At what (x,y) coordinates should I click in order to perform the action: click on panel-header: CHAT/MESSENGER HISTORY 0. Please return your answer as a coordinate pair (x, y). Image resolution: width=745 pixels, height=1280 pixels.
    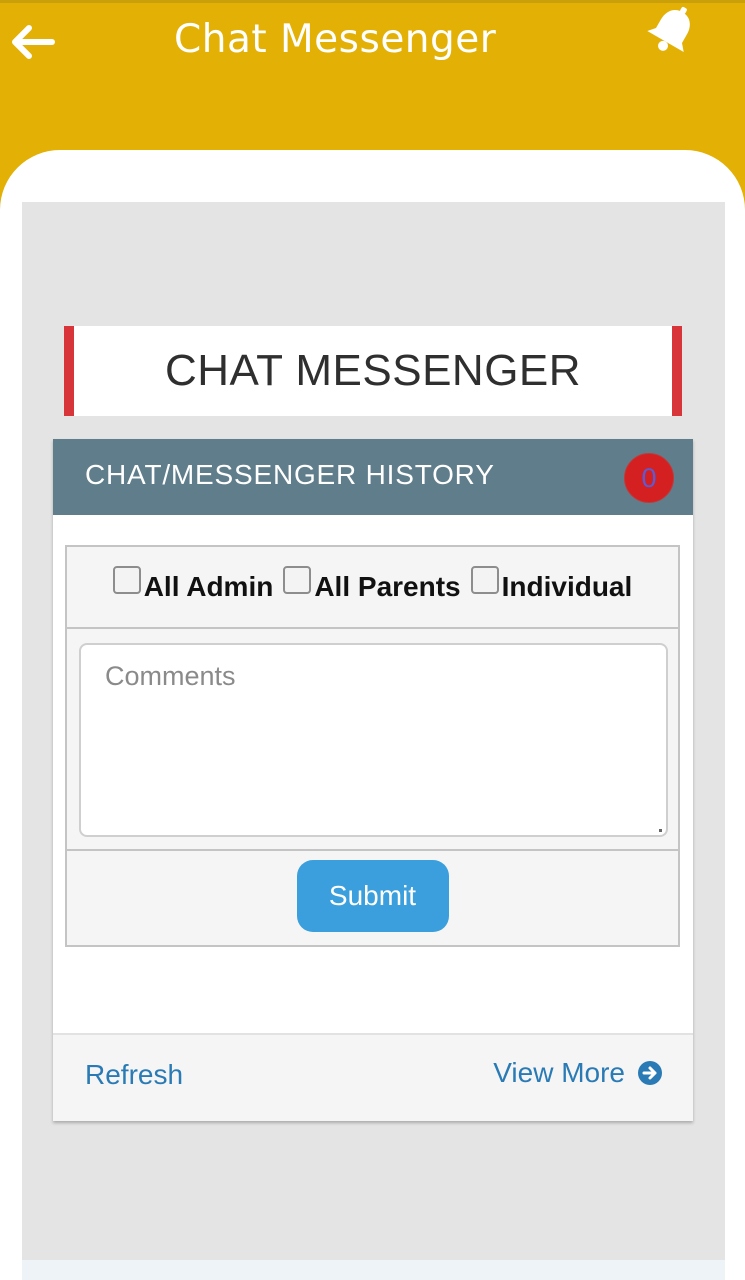
    Looking at the image, I should click on (373, 477).